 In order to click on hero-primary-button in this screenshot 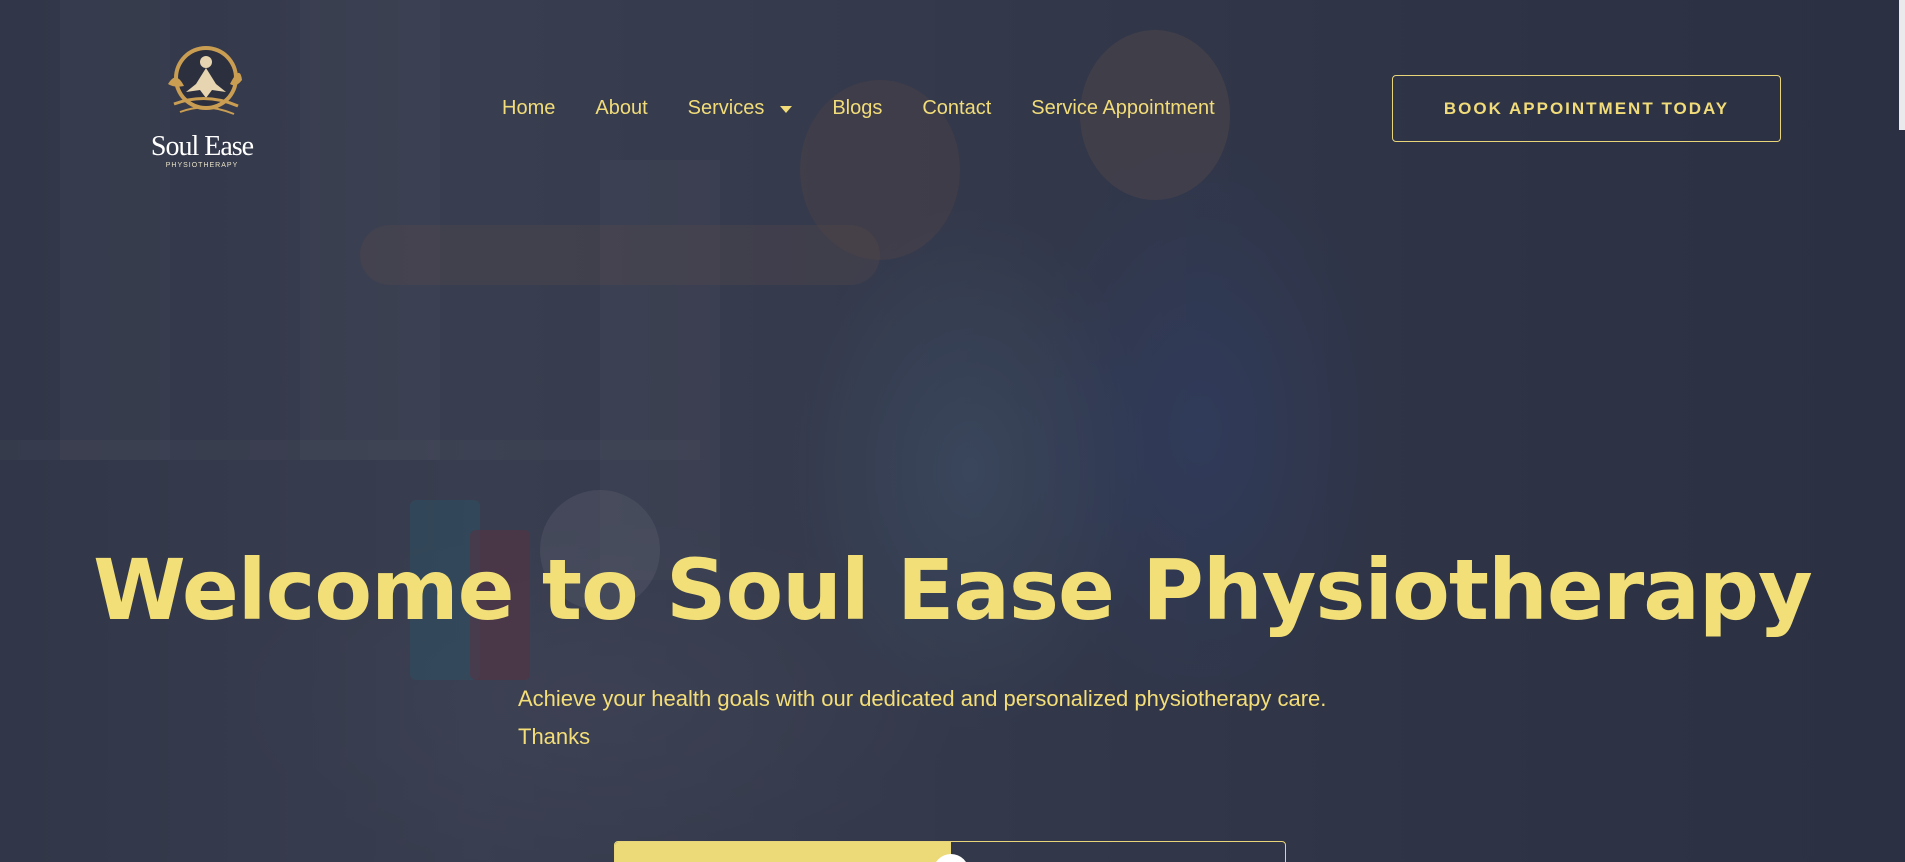, I will do `click(783, 852)`.